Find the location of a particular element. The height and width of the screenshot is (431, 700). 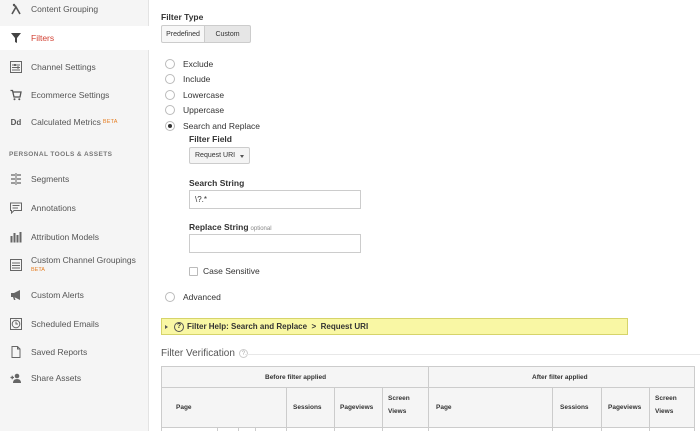

sidebar-item-channel-settings: Channel Settings is located at coordinates (74, 67).